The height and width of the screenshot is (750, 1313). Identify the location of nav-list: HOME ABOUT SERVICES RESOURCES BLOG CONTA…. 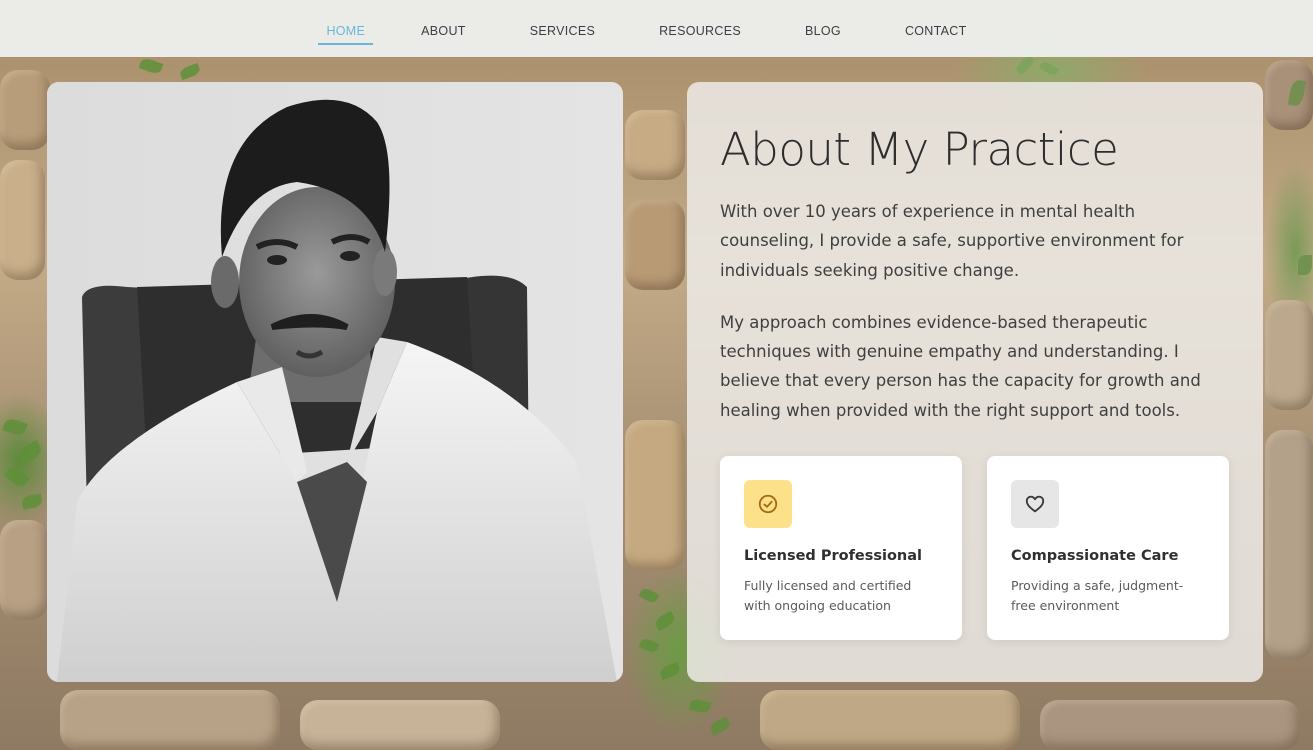
(642, 29).